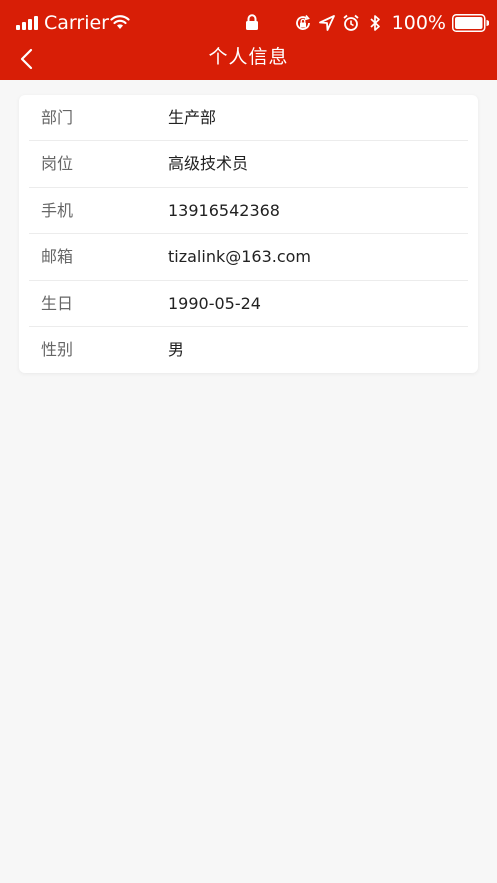 The height and width of the screenshot is (883, 497). I want to click on row-value: 男, so click(176, 349).